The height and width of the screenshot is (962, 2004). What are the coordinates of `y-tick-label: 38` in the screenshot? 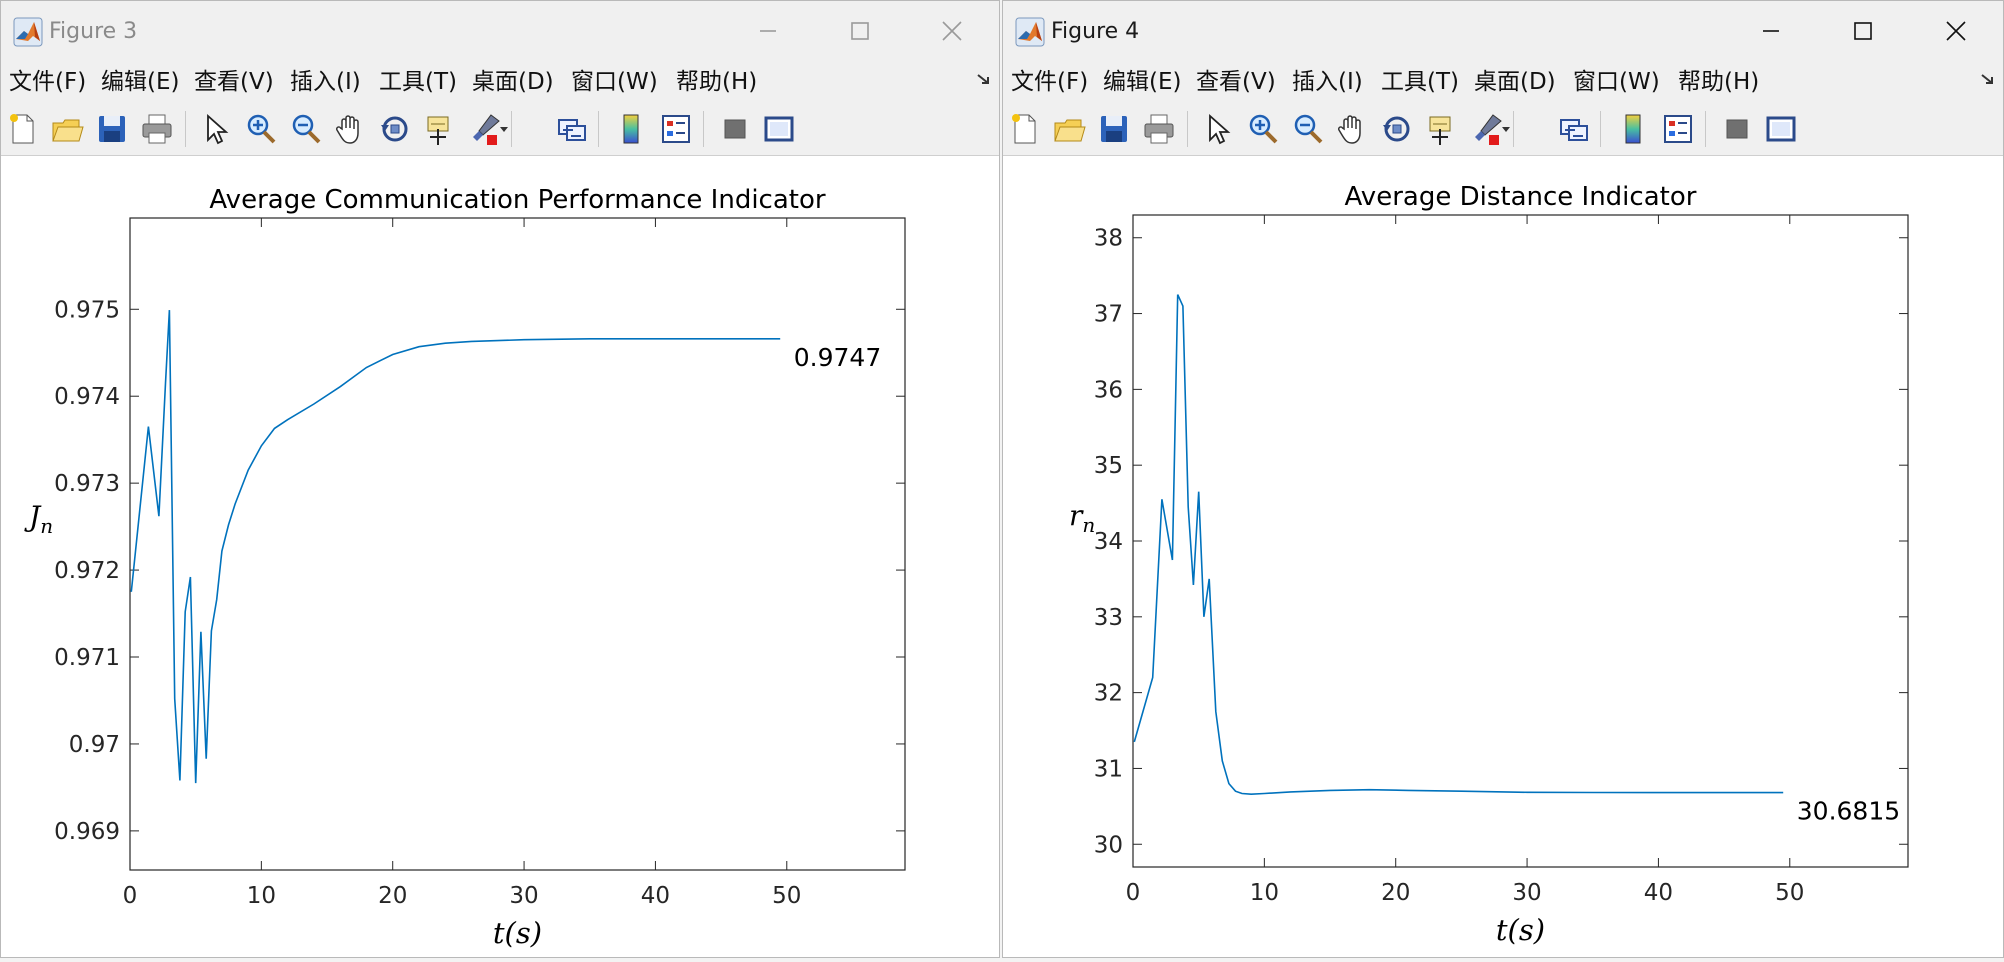 It's located at (1108, 239).